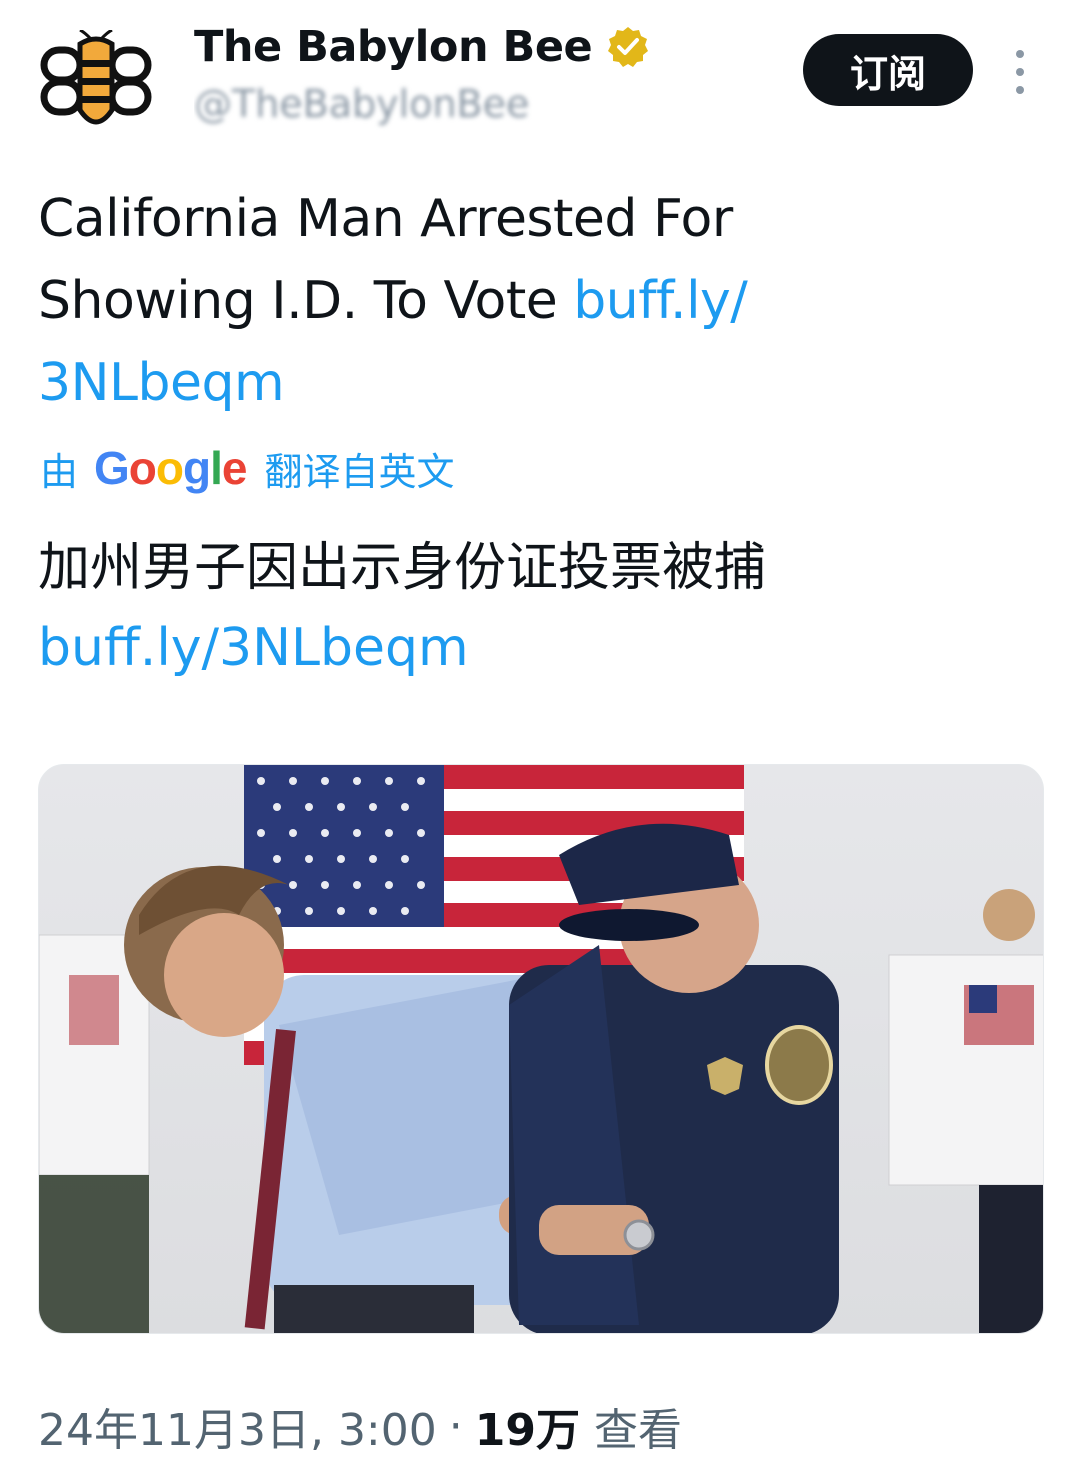  Describe the element at coordinates (527, 1426) in the screenshot. I see `views-count: 19万` at that location.